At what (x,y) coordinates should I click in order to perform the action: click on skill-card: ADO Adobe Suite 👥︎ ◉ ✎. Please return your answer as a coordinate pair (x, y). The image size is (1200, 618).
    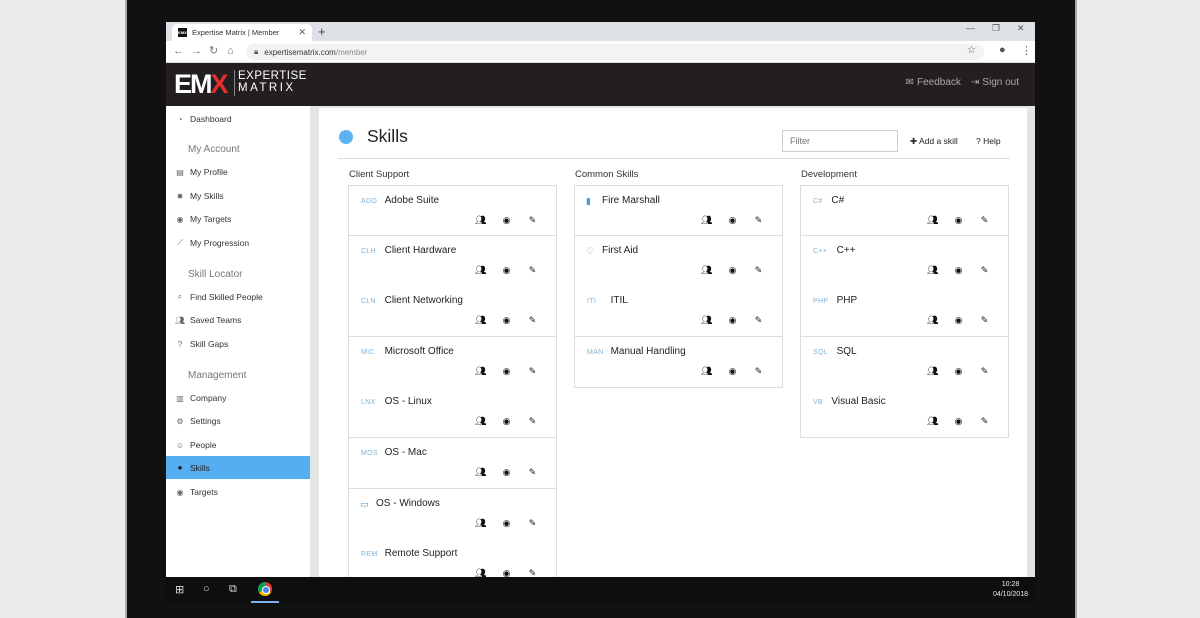
    Looking at the image, I should click on (452, 210).